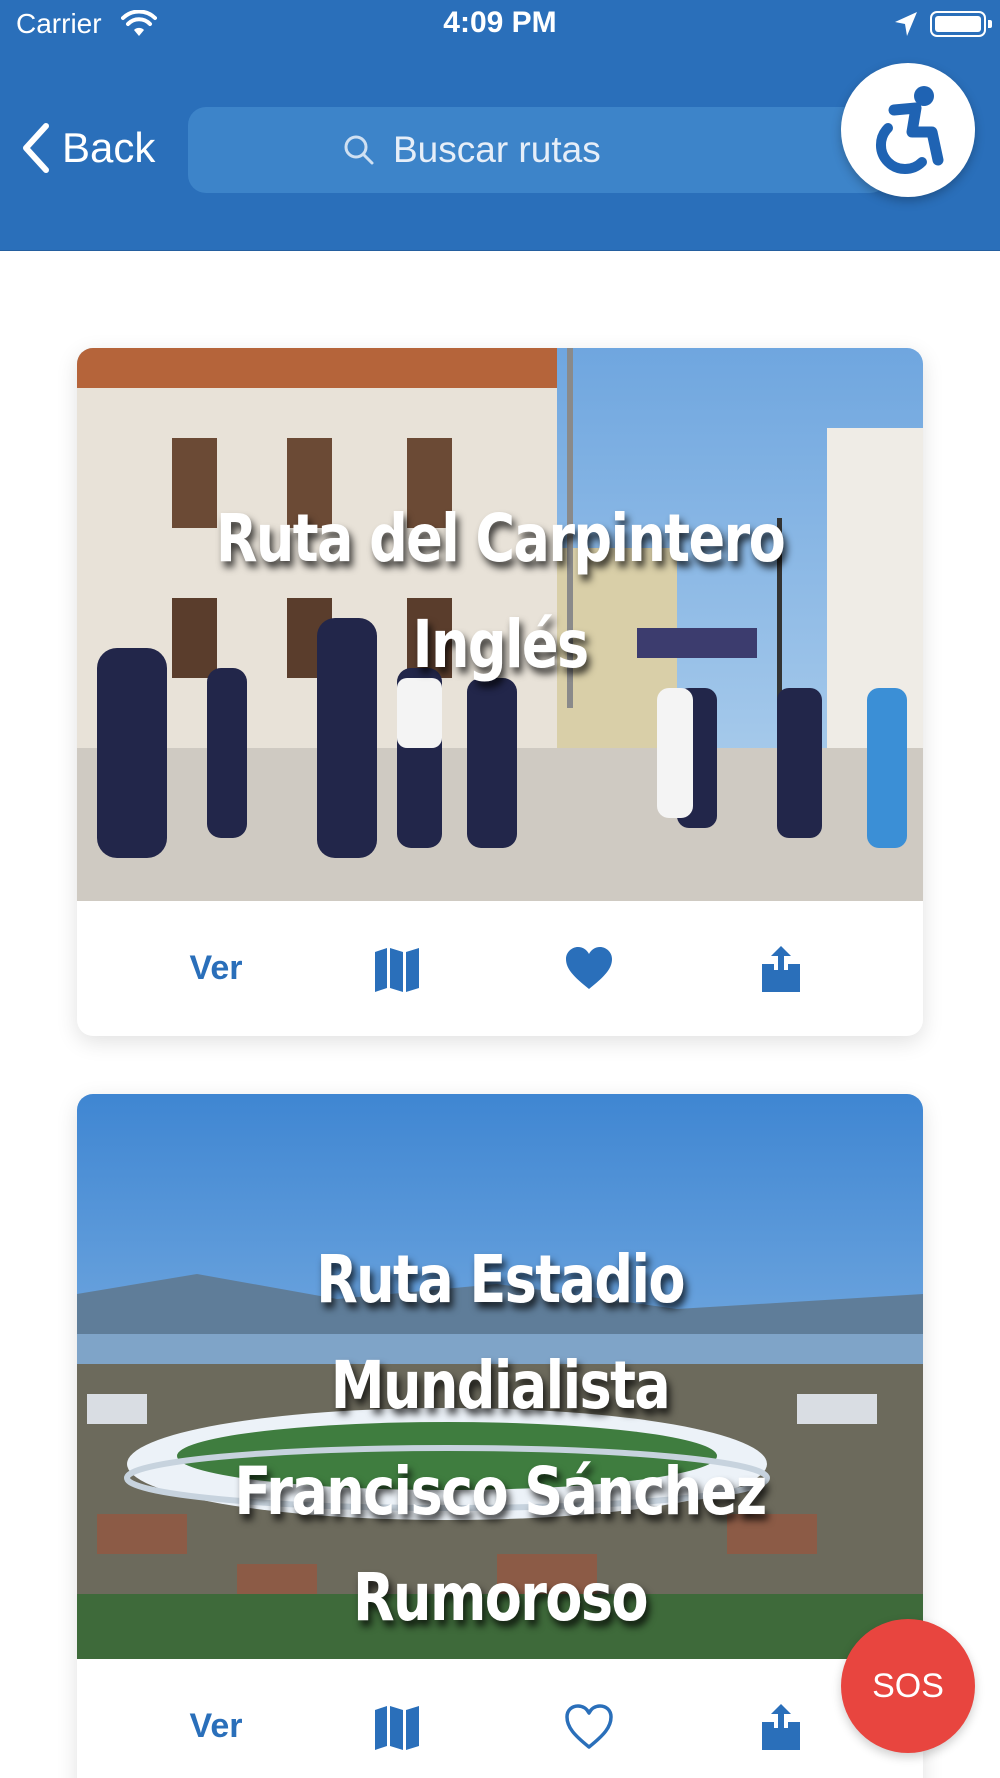 Image resolution: width=1000 pixels, height=1778 pixels. I want to click on wheelchair-icon, so click(909, 130).